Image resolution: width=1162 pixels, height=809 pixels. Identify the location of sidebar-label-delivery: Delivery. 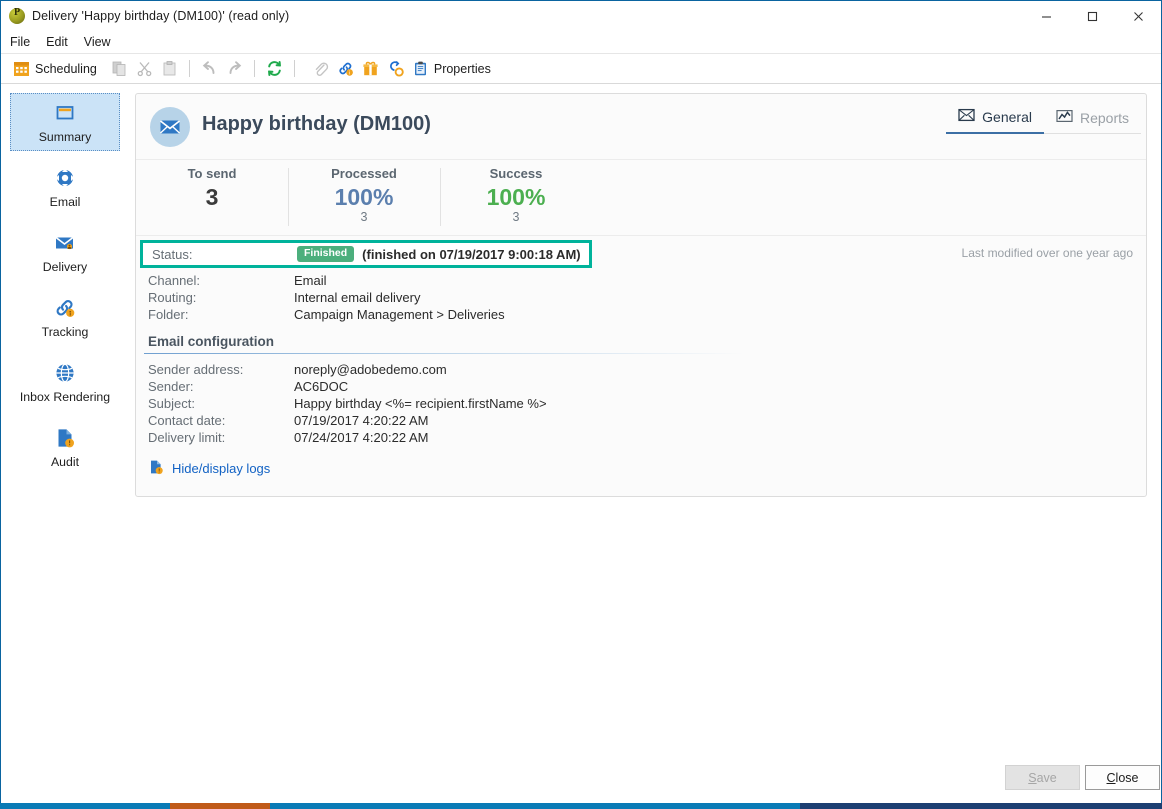
(65, 267).